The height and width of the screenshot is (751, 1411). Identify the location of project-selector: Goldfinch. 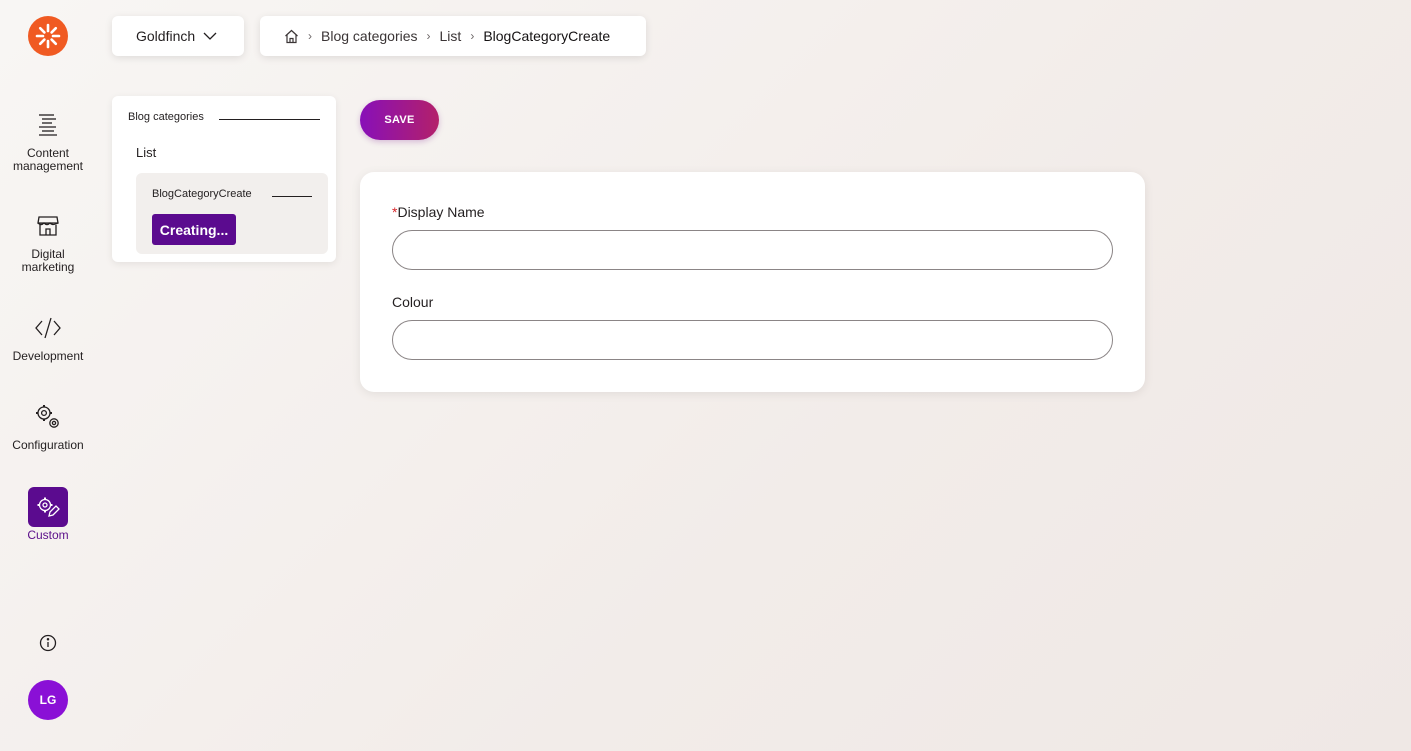
(178, 36).